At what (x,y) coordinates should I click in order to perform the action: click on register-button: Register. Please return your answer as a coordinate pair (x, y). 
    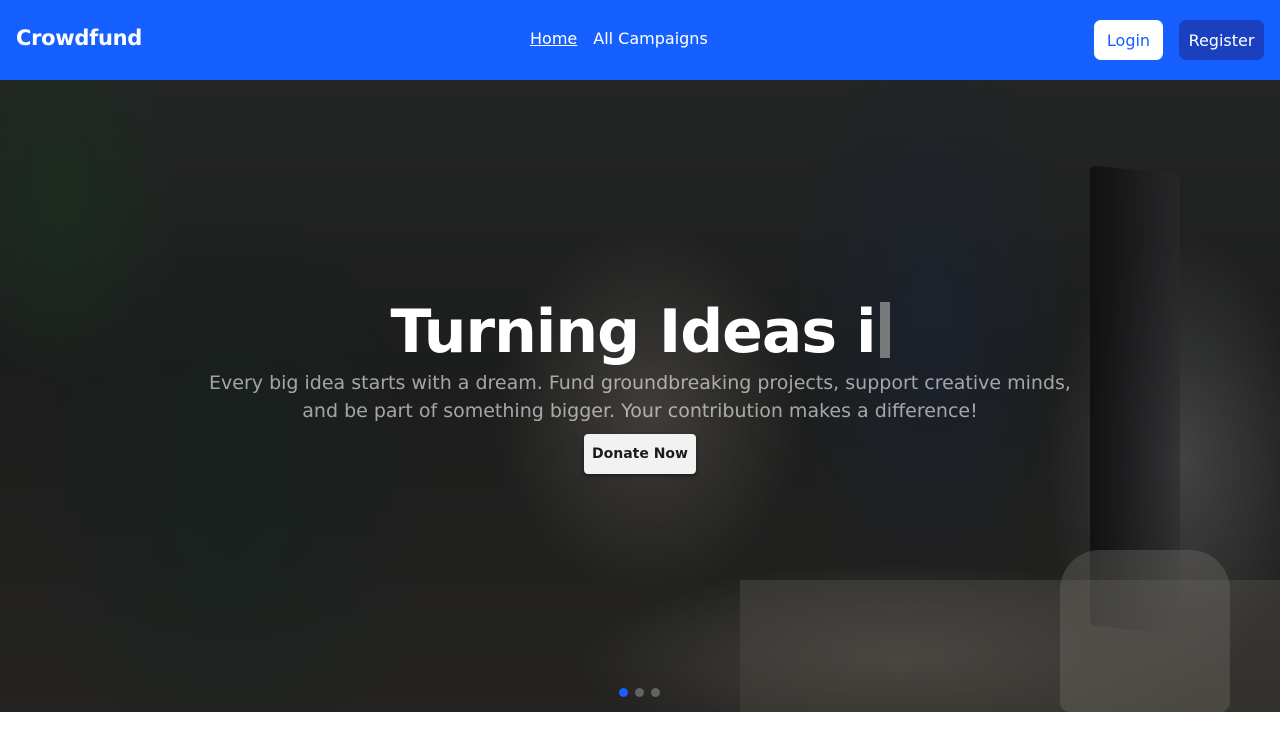
    Looking at the image, I should click on (1221, 40).